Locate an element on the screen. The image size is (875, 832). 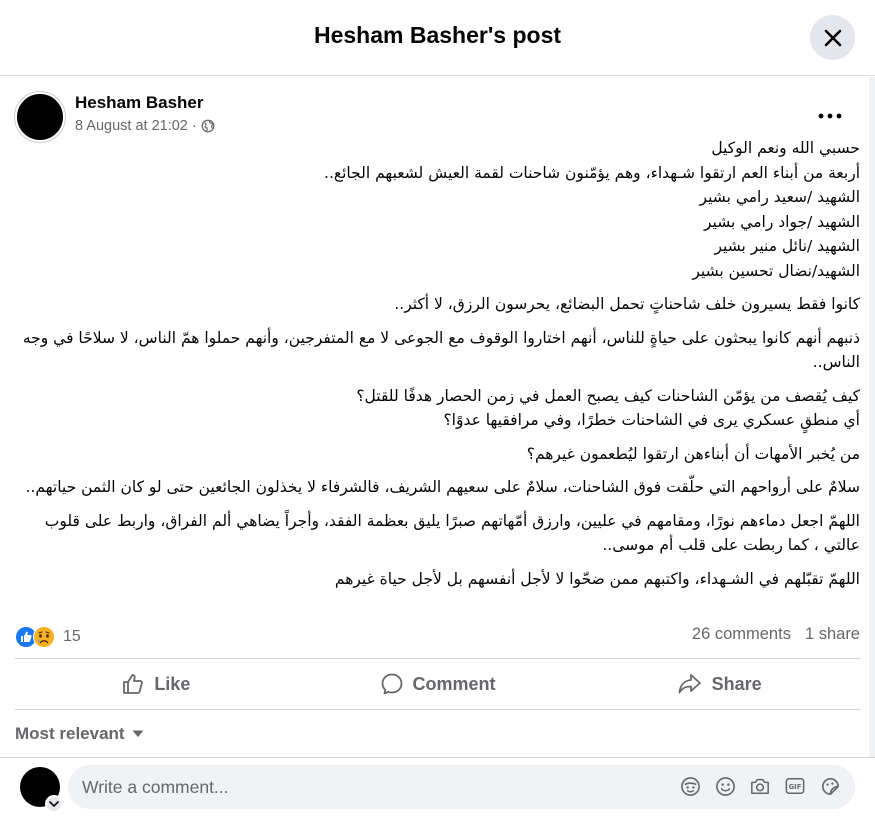
comment-composer: Write a comment... GIF is located at coordinates (437, 794).